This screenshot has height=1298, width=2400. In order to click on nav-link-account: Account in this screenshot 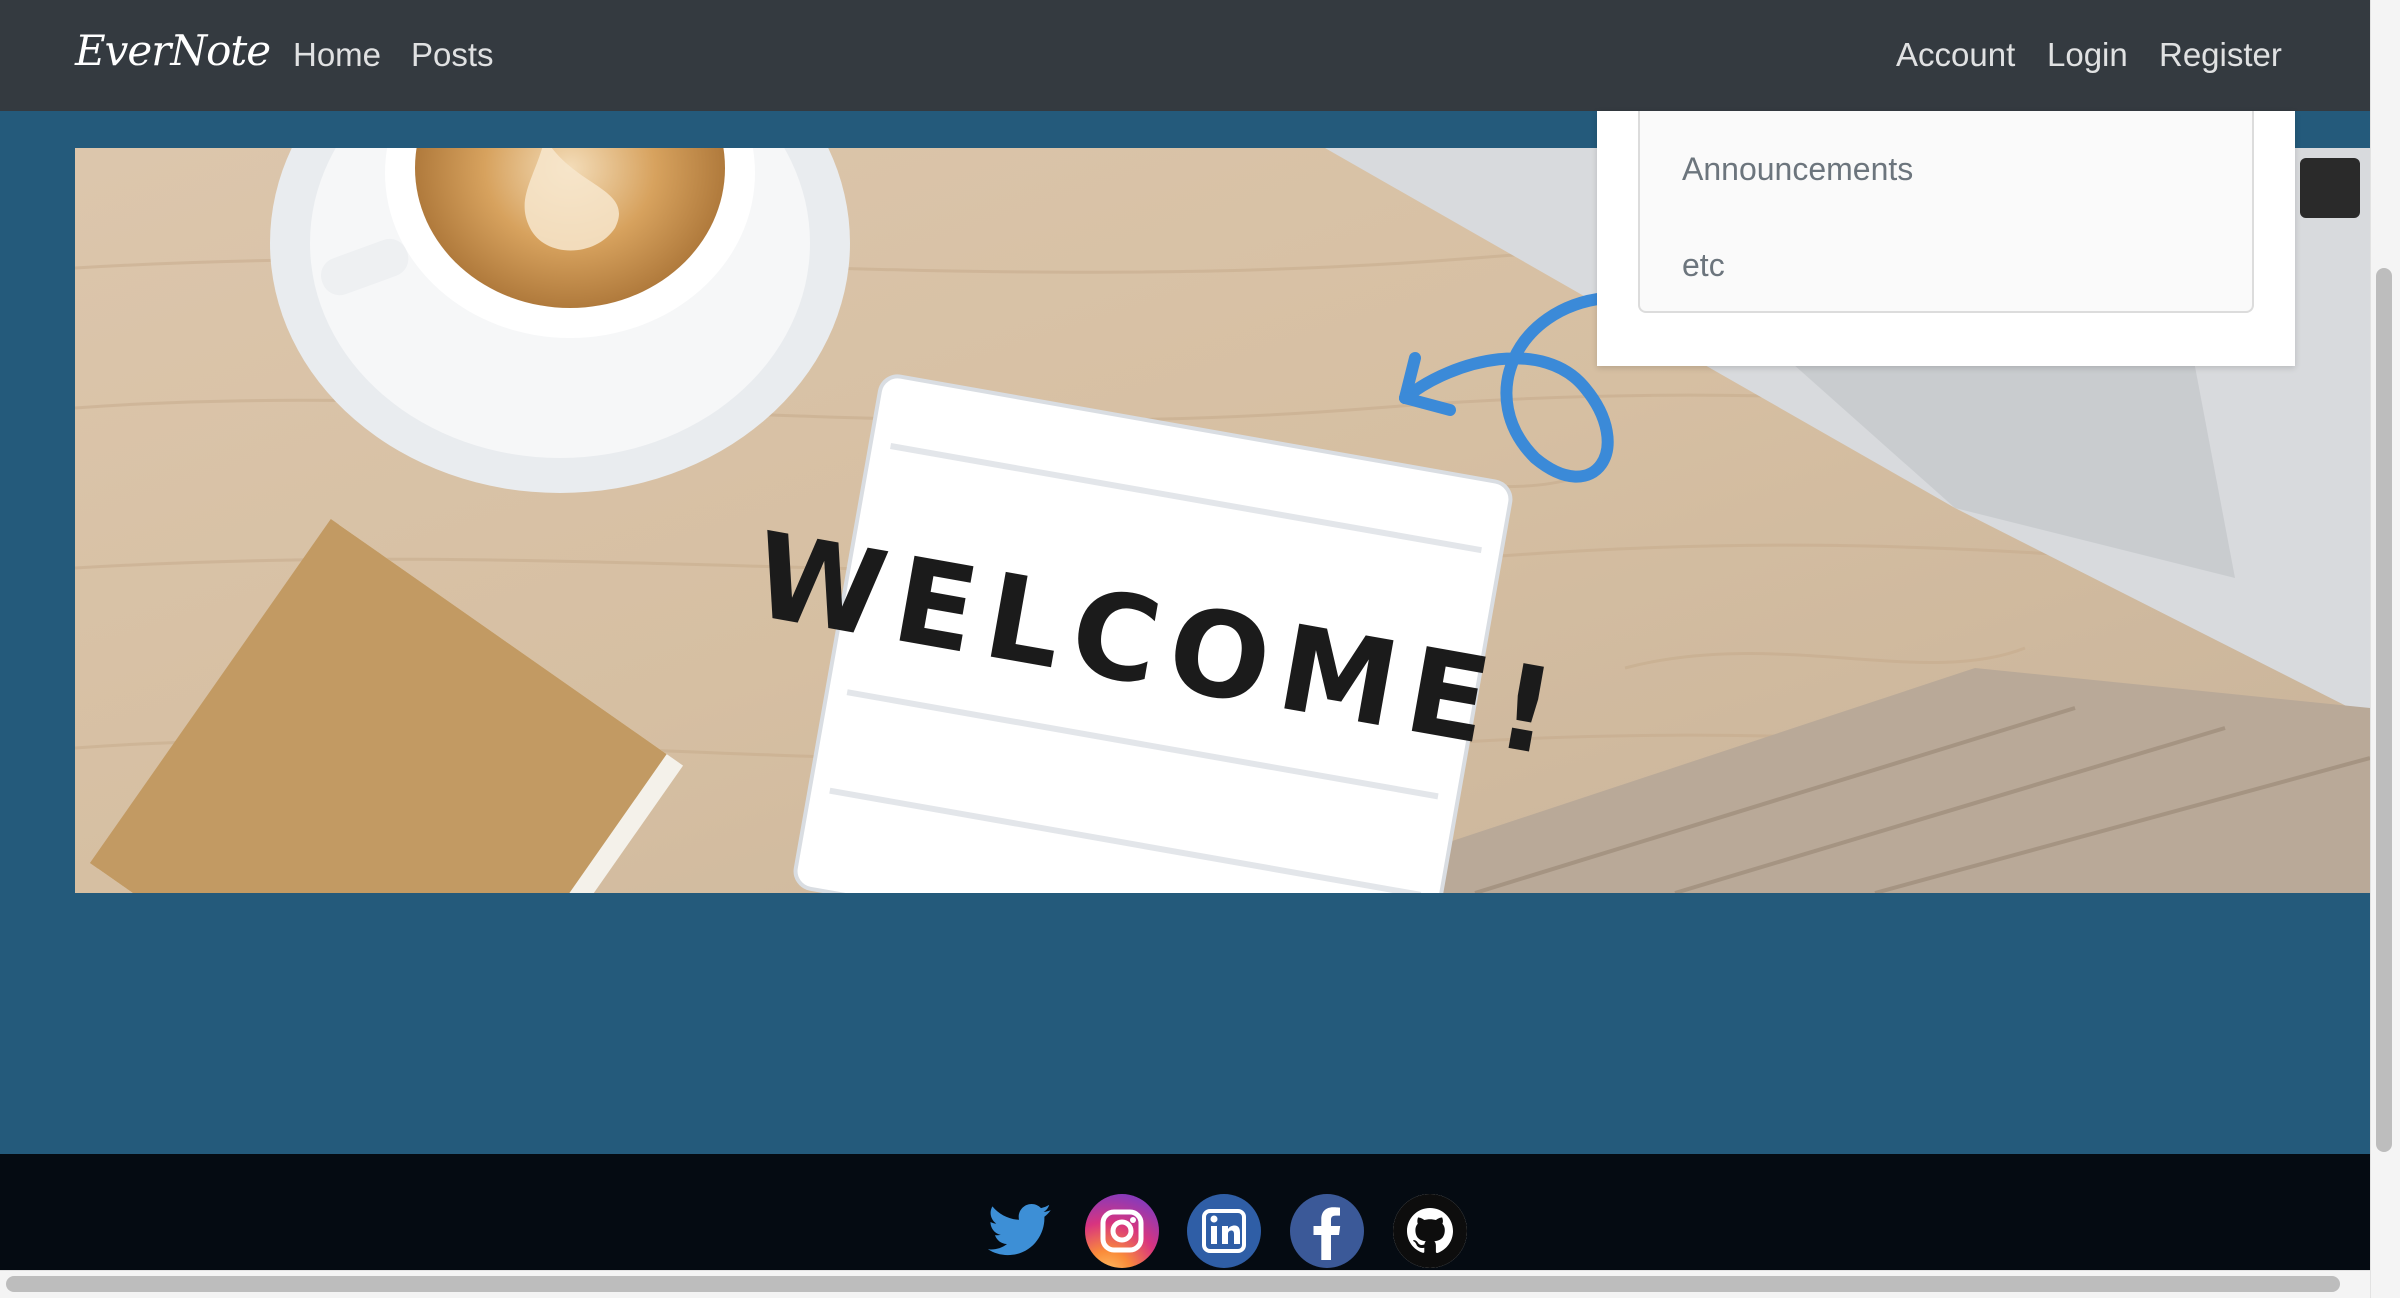, I will do `click(1955, 55)`.